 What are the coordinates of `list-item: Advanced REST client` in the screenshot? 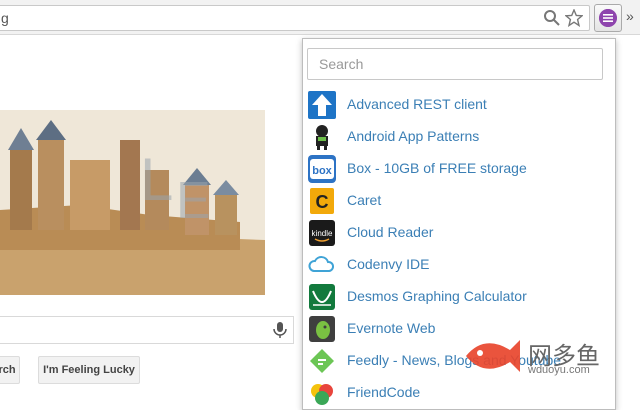 It's located at (459, 105).